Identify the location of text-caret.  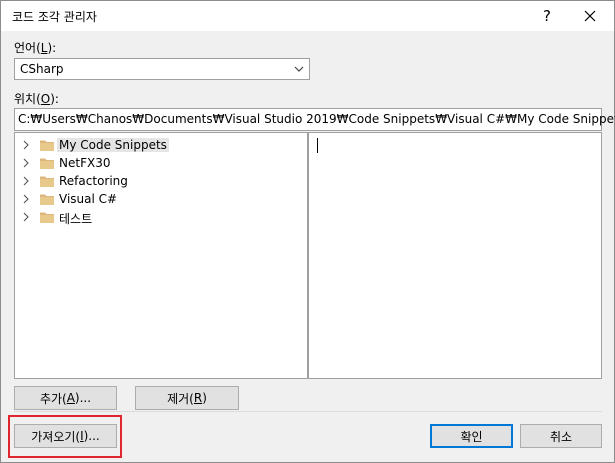
(317, 145).